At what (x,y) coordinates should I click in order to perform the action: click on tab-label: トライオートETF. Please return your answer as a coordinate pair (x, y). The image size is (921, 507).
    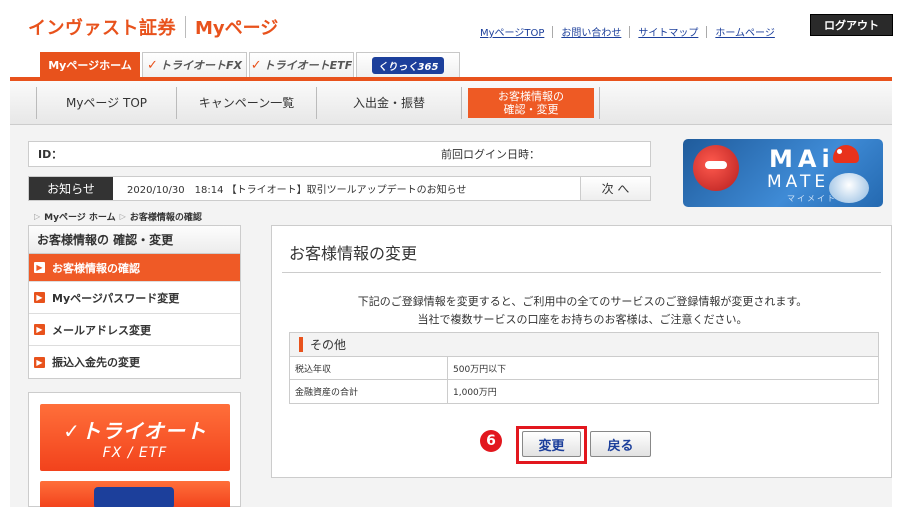
    Looking at the image, I should click on (308, 65).